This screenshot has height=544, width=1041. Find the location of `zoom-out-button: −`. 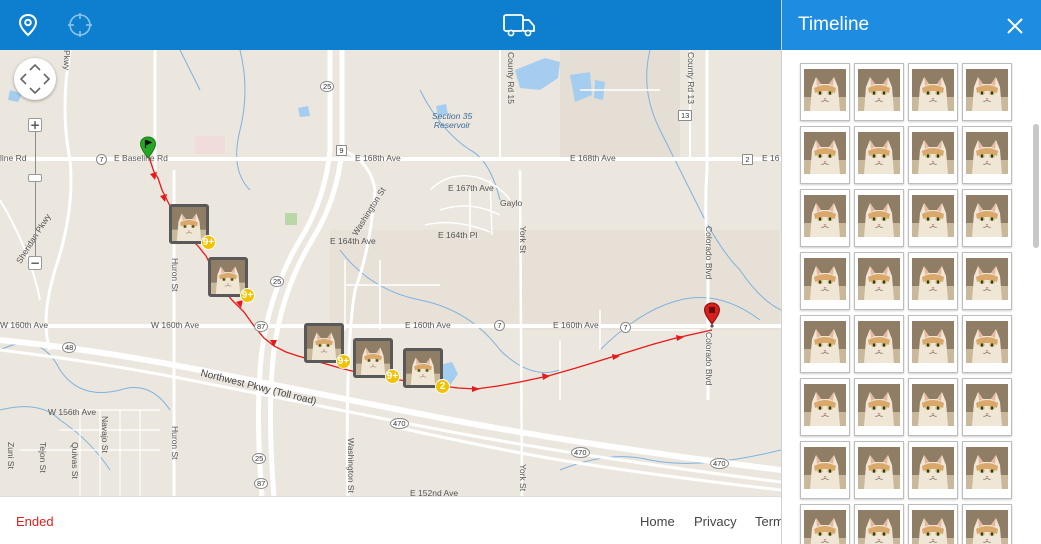

zoom-out-button: − is located at coordinates (35, 263).